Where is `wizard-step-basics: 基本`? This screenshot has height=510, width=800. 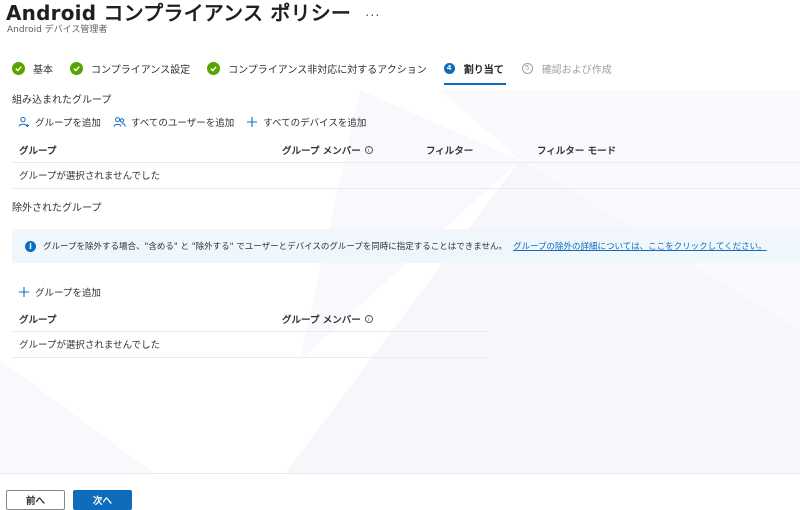
wizard-step-basics: 基本 is located at coordinates (32, 68).